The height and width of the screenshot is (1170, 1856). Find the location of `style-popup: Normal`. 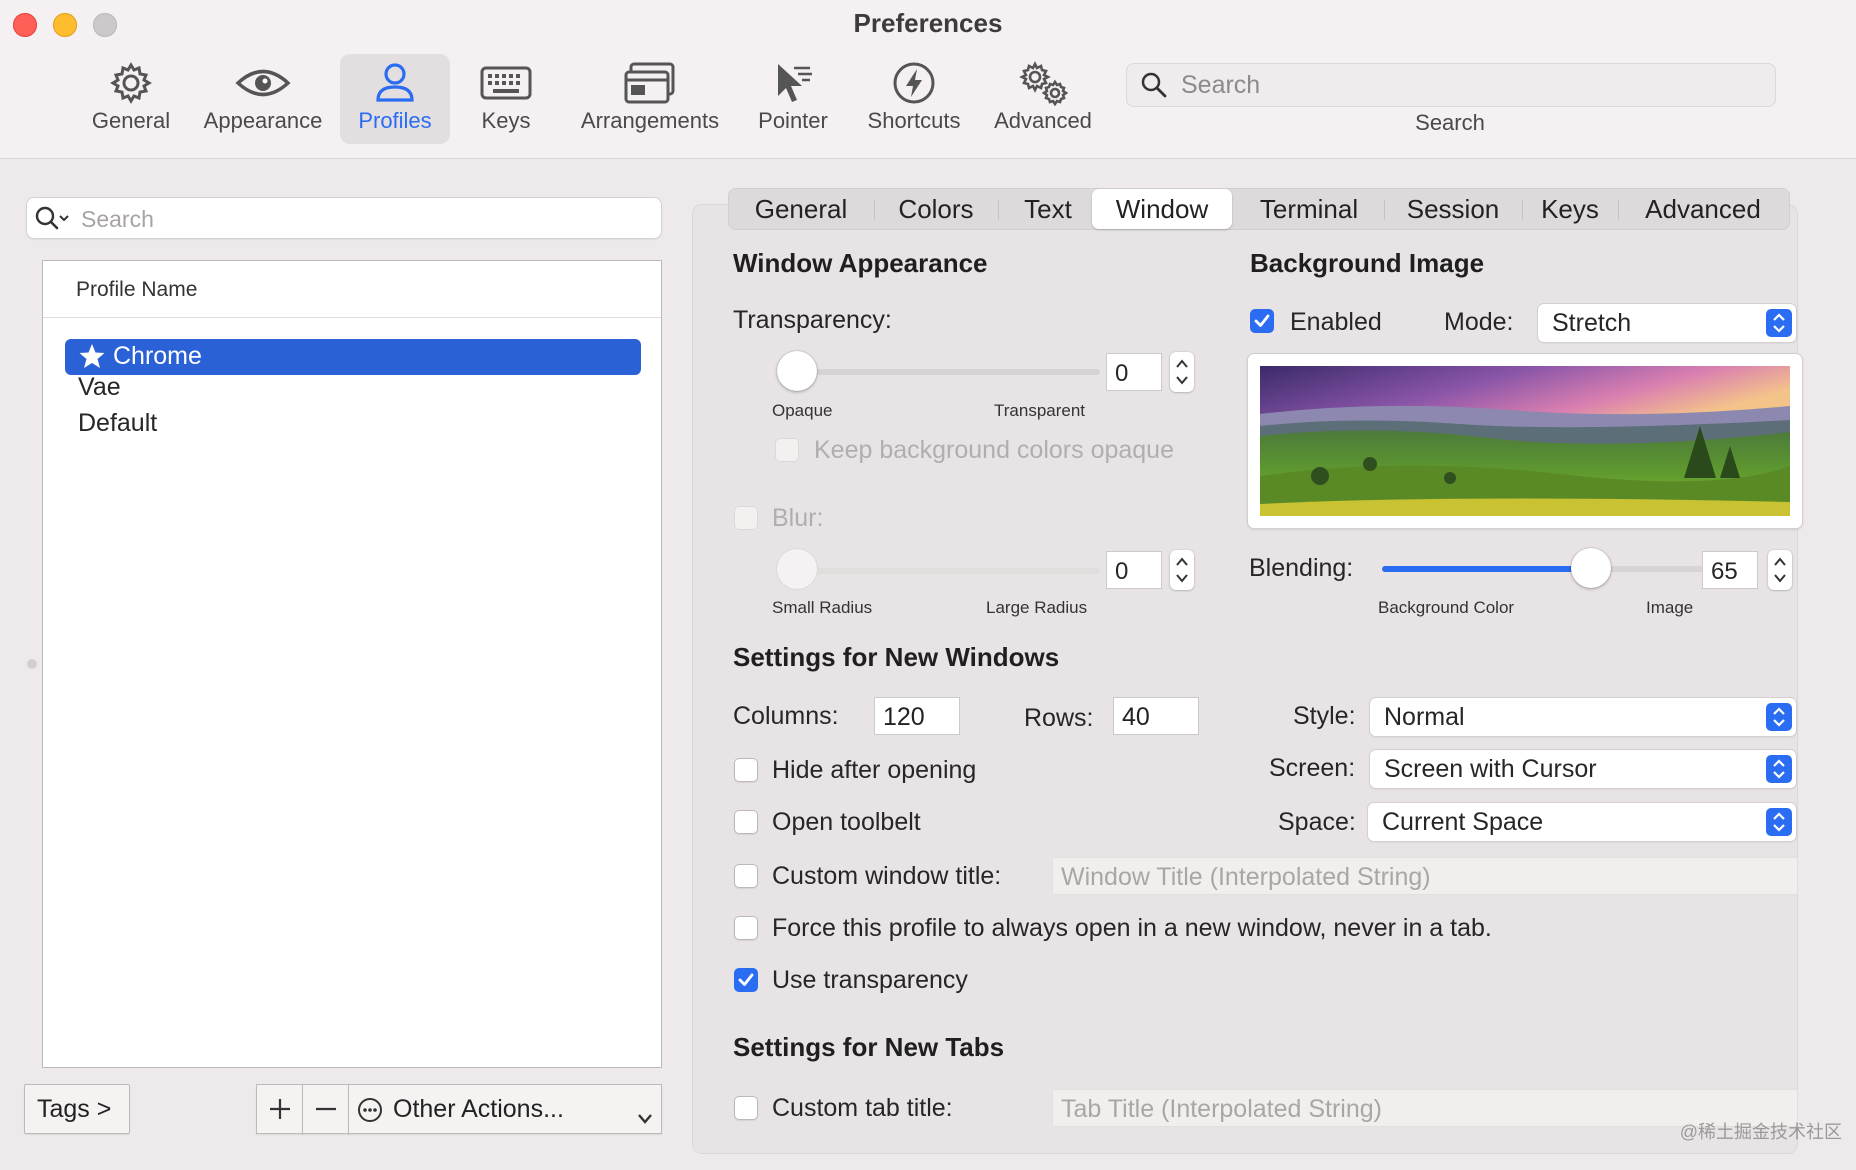

style-popup: Normal is located at coordinates (1583, 717).